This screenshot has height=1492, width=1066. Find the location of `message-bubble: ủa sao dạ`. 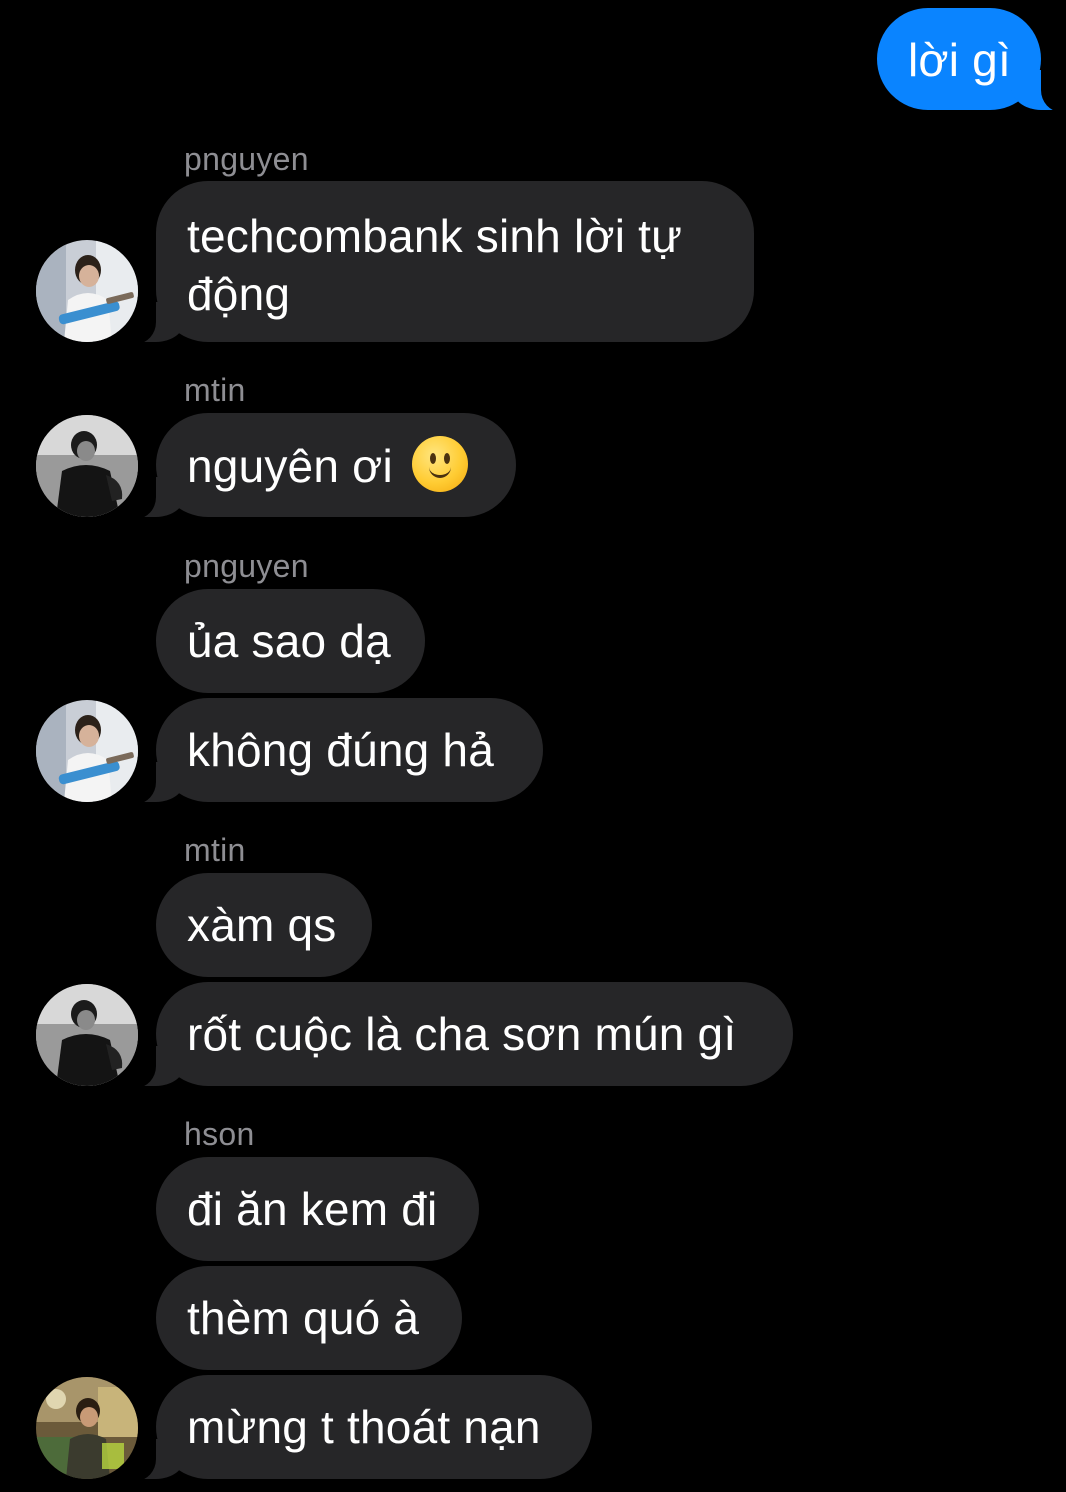

message-bubble: ủa sao dạ is located at coordinates (290, 641).